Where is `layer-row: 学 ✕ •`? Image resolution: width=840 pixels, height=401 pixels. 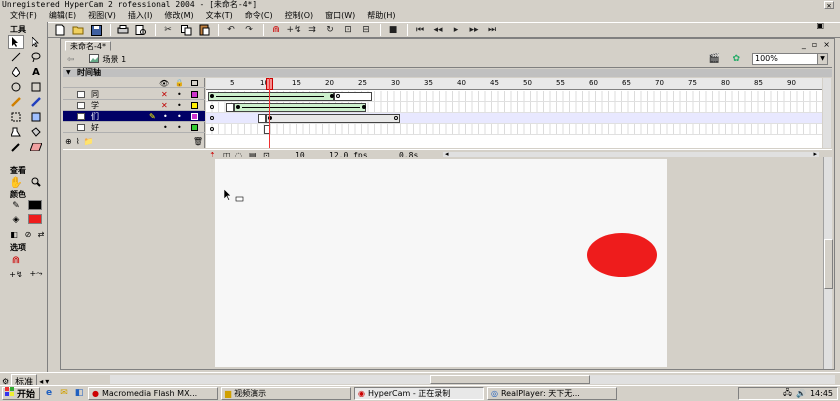 layer-row: 学 ✕ • is located at coordinates (134, 105).